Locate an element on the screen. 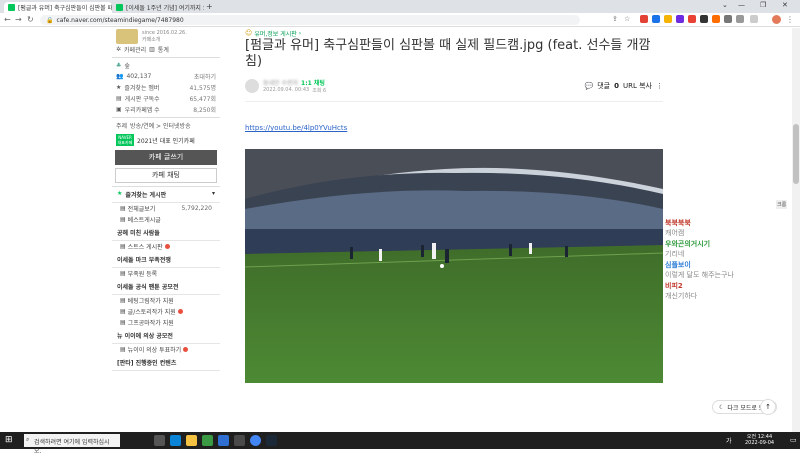 The width and height of the screenshot is (800, 455). youtube-link: https://youtu.be/4lp0YVuHcts is located at coordinates (296, 128).